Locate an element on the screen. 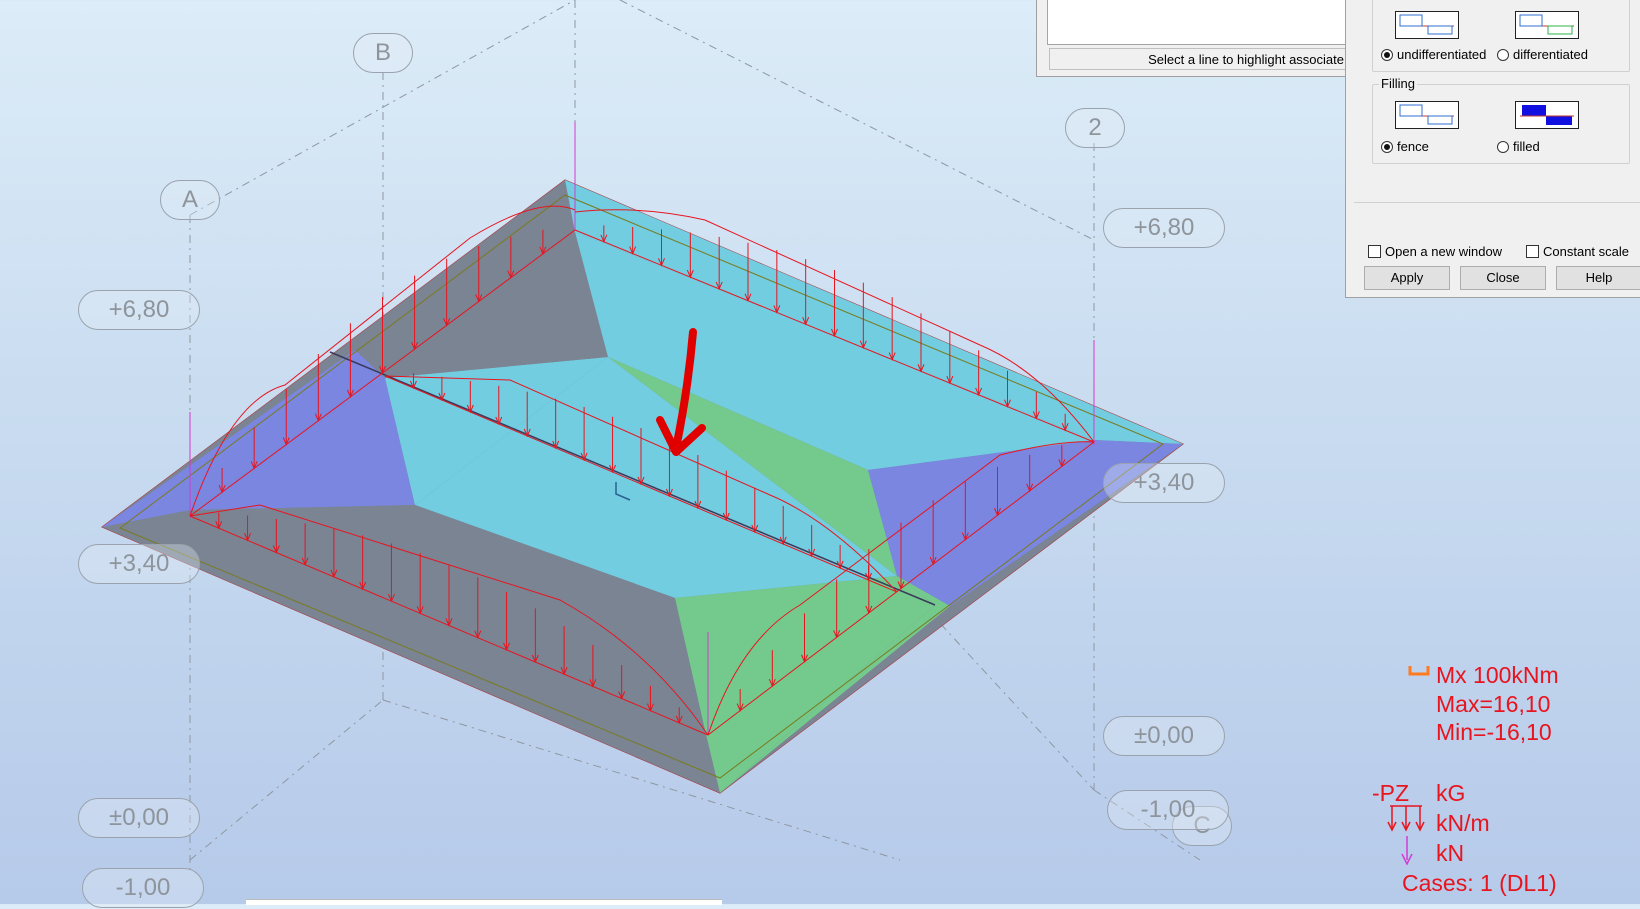 This screenshot has width=1640, height=909. level-left-680: +6,80 is located at coordinates (139, 310).